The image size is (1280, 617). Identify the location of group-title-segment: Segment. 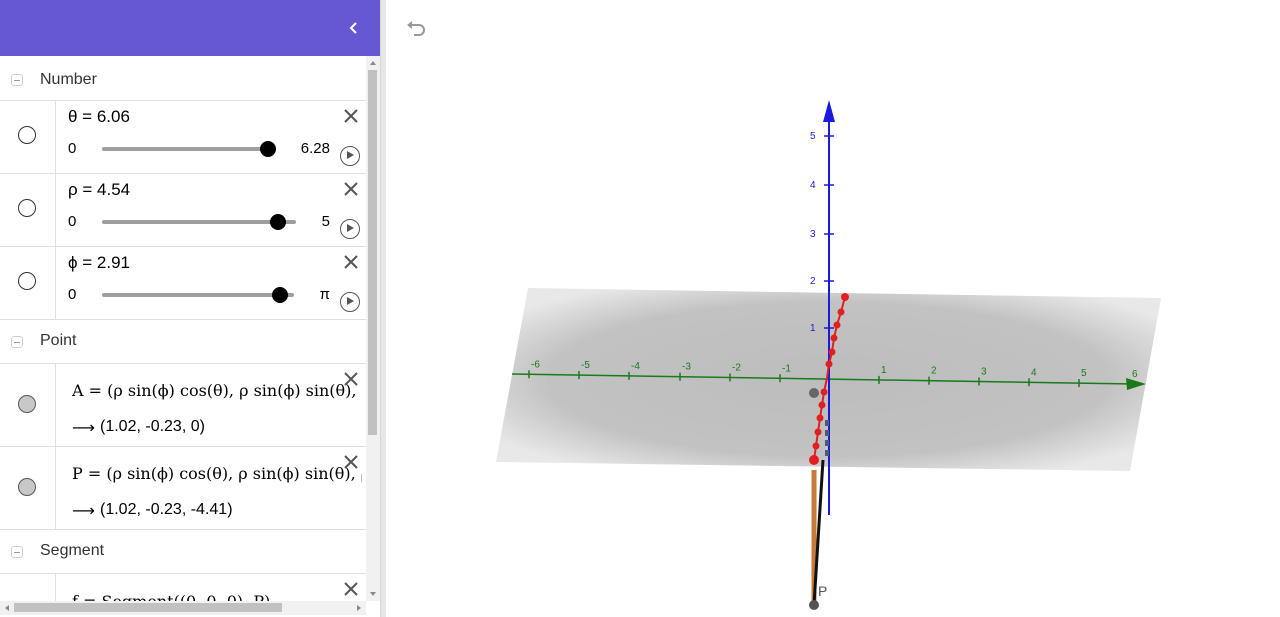
(72, 550).